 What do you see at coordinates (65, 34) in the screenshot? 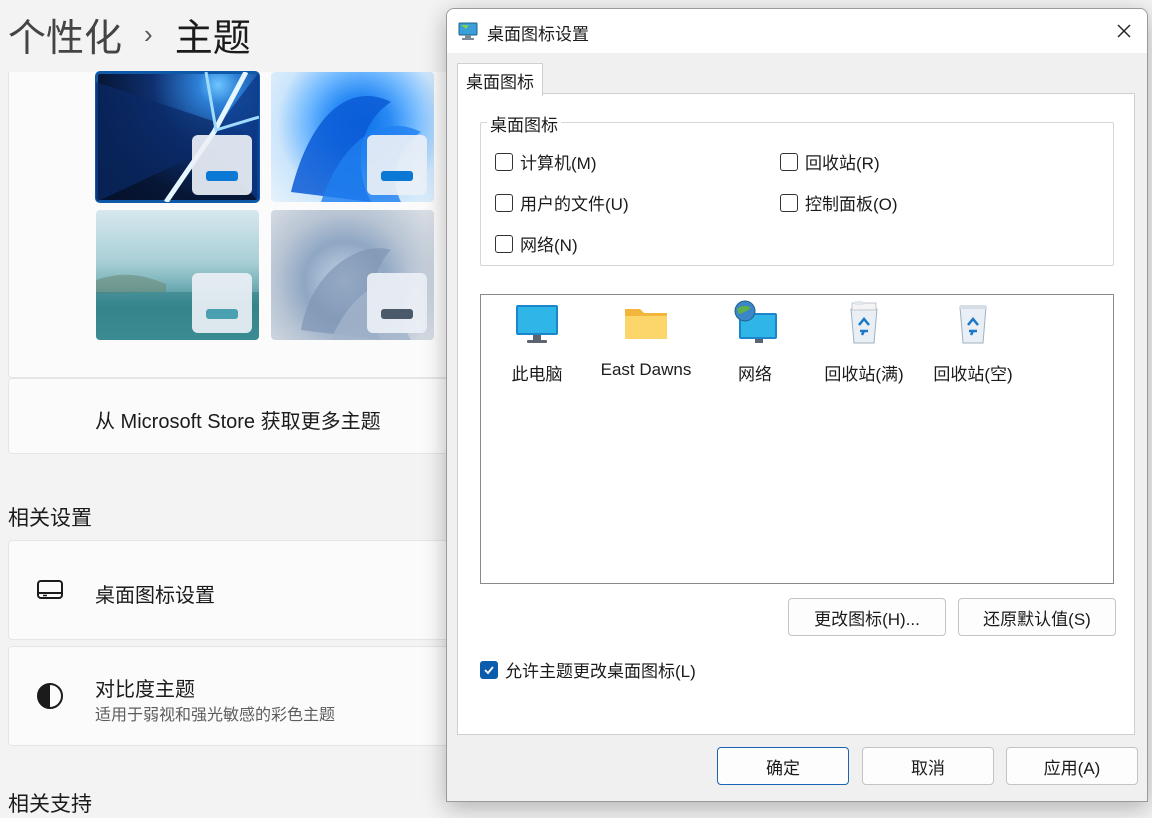
I see `breadcrumb-parent: 个性化` at bounding box center [65, 34].